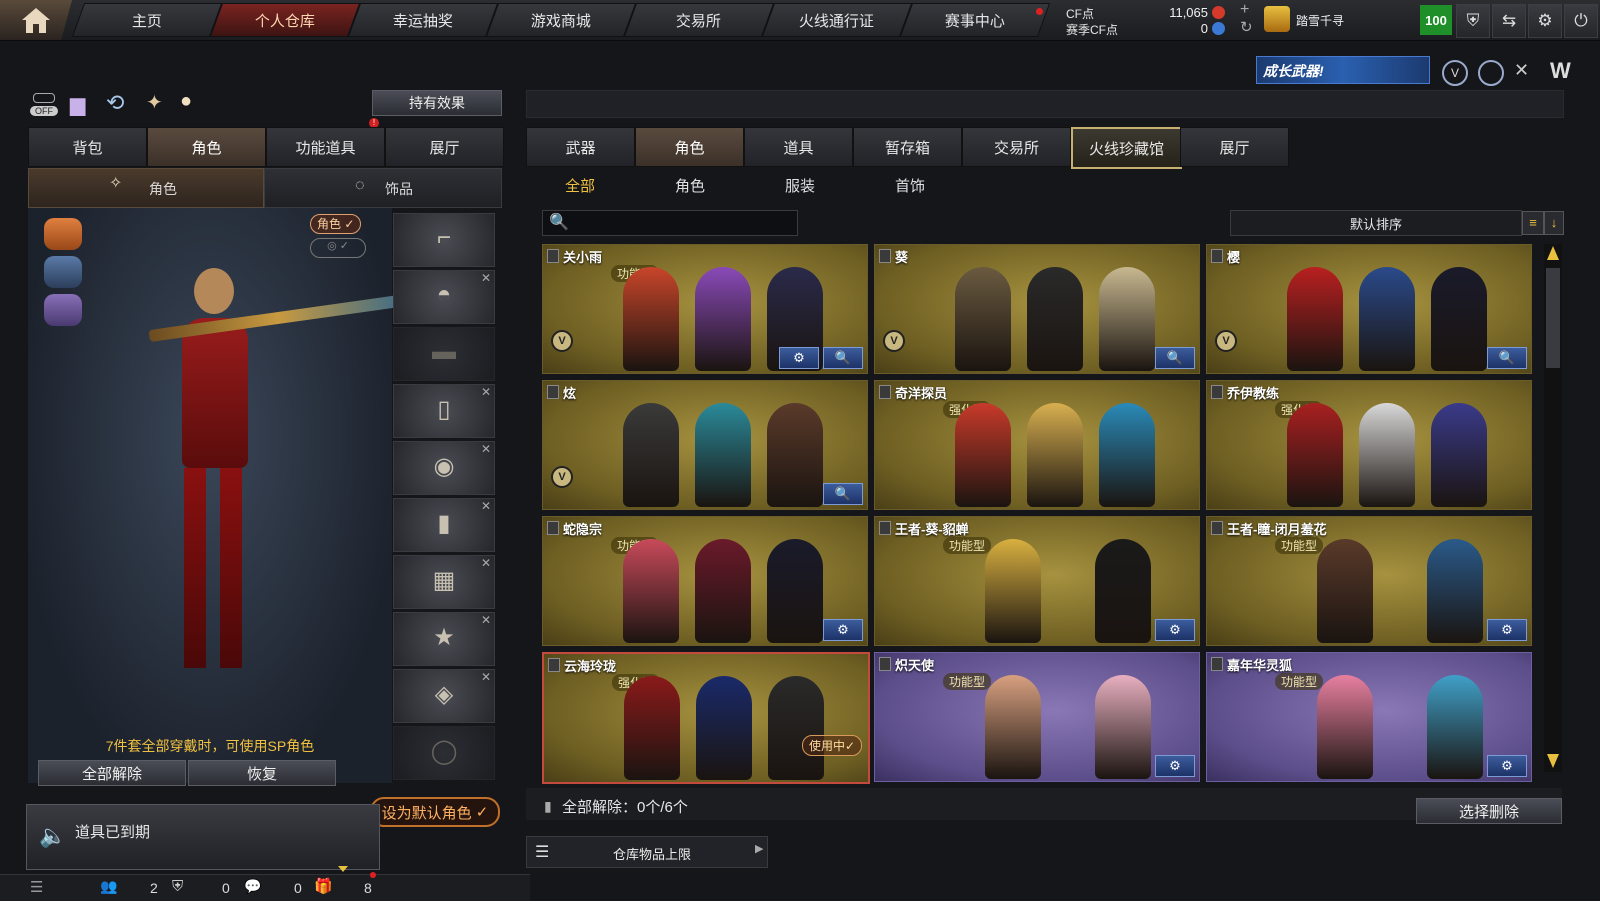 This screenshot has height=901, width=1600. I want to click on nav-tab-1: 个人仓库, so click(285, 20).